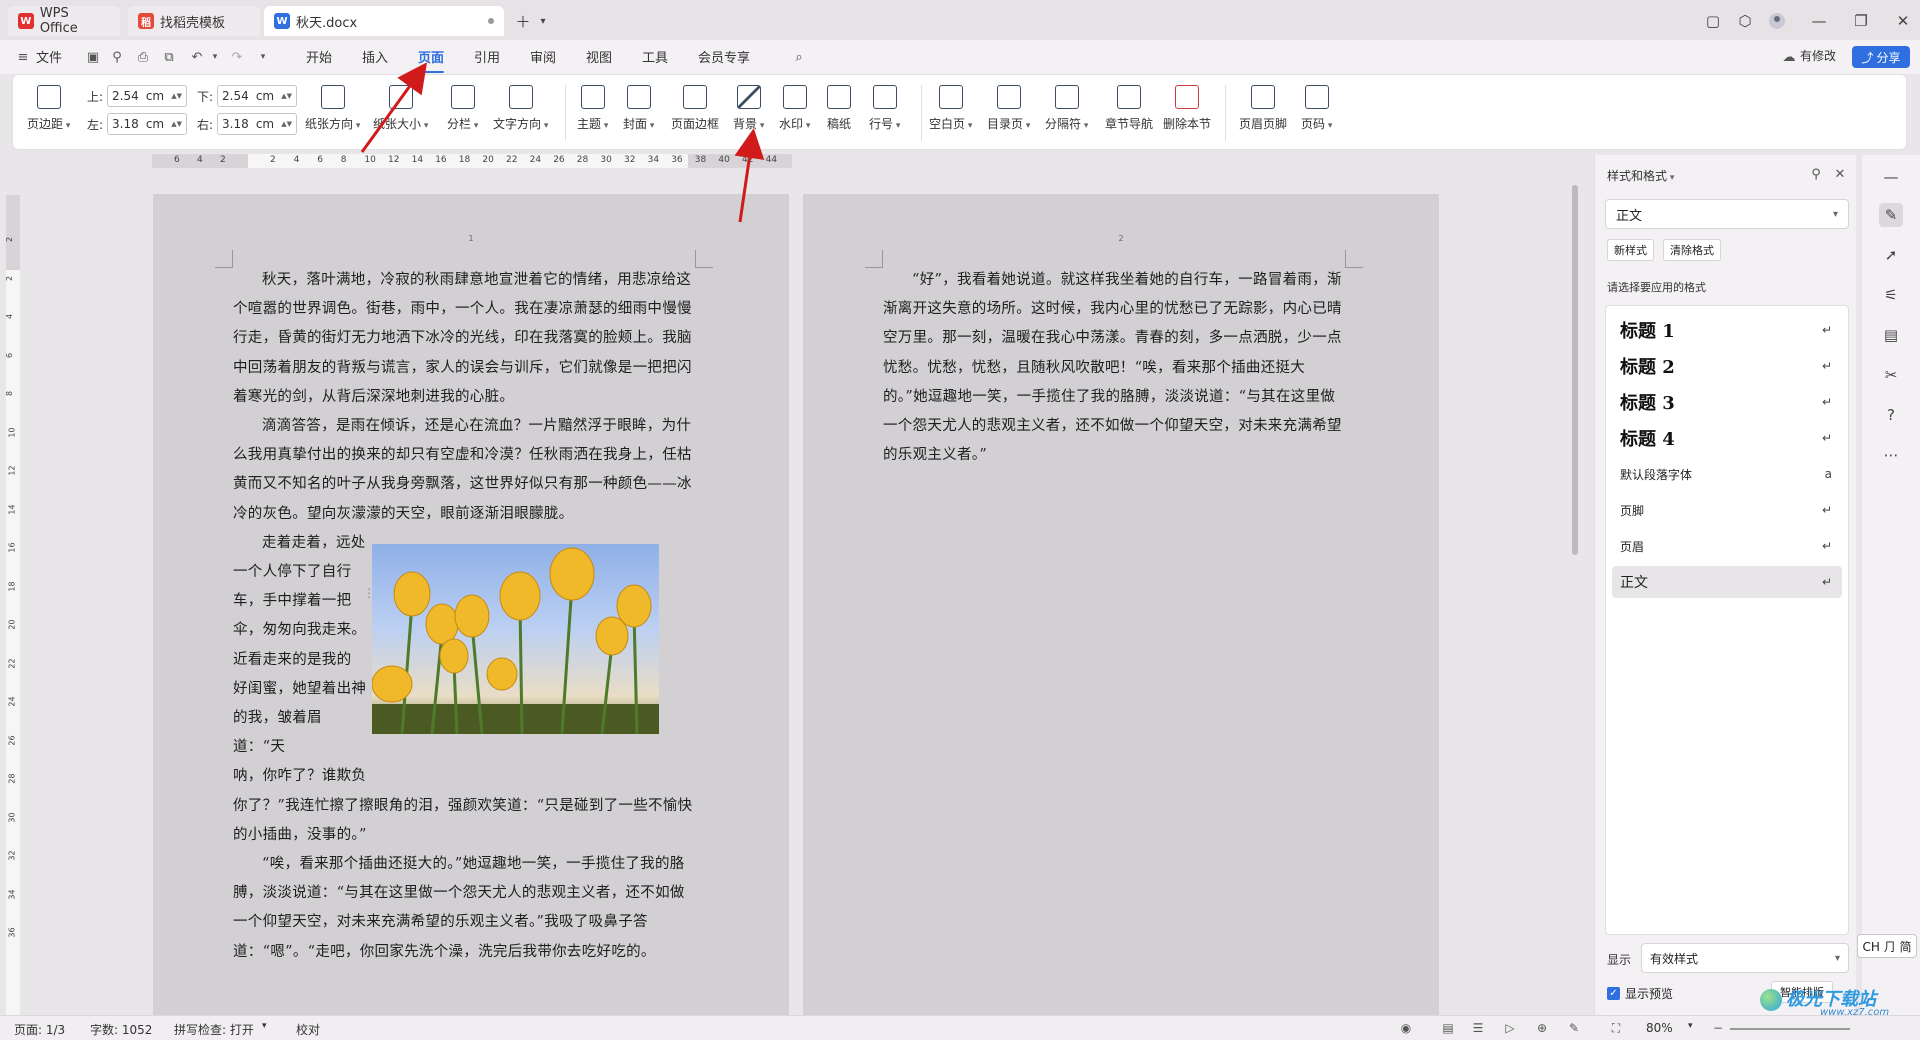  I want to click on zoom-chevron-icon: ▾, so click(1690, 1026).